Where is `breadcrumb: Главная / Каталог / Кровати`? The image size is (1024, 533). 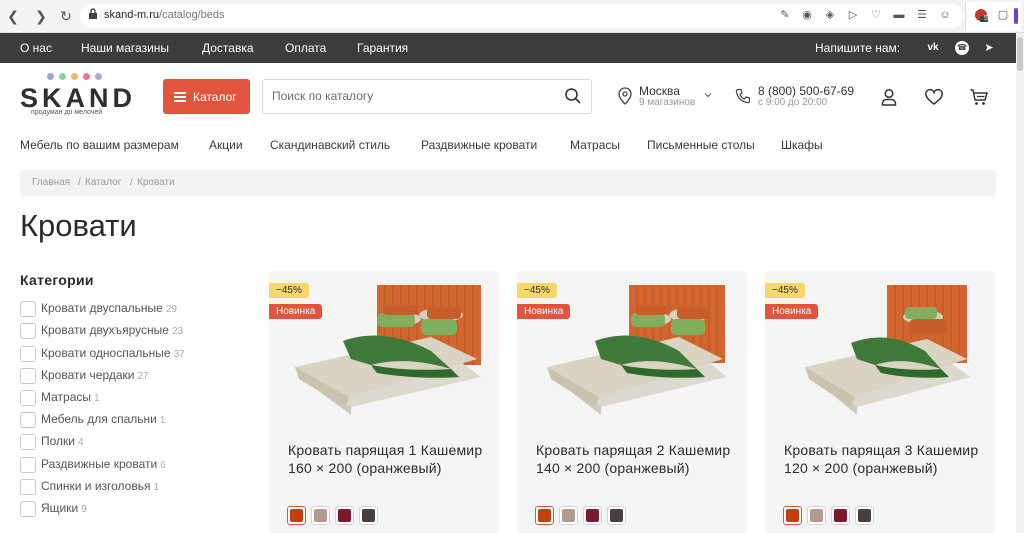
breadcrumb: Главная / Каталог / Кровати is located at coordinates (508, 183).